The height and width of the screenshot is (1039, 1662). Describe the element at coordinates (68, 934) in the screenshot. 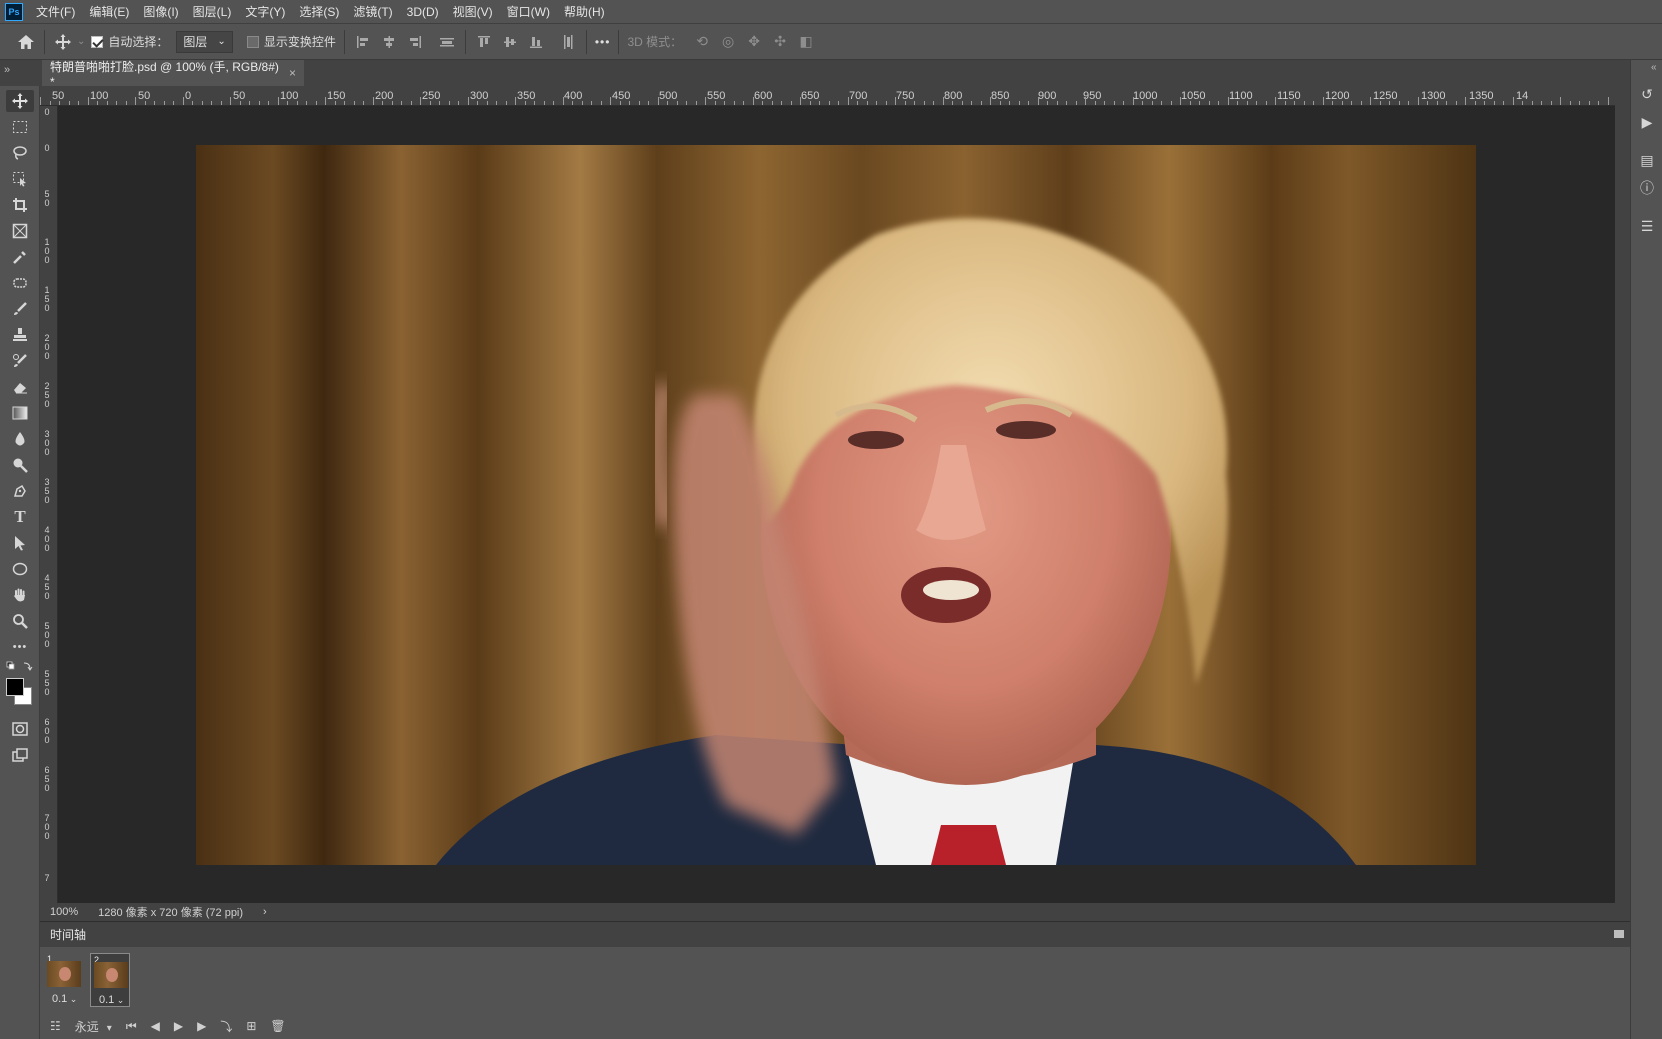

I see `timeline-title: 时间轴` at that location.